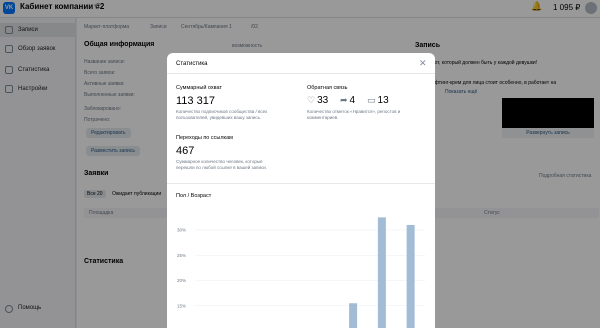 This screenshot has height=328, width=600. Describe the element at coordinates (185, 151) in the screenshot. I see `clicks-value: 467` at that location.